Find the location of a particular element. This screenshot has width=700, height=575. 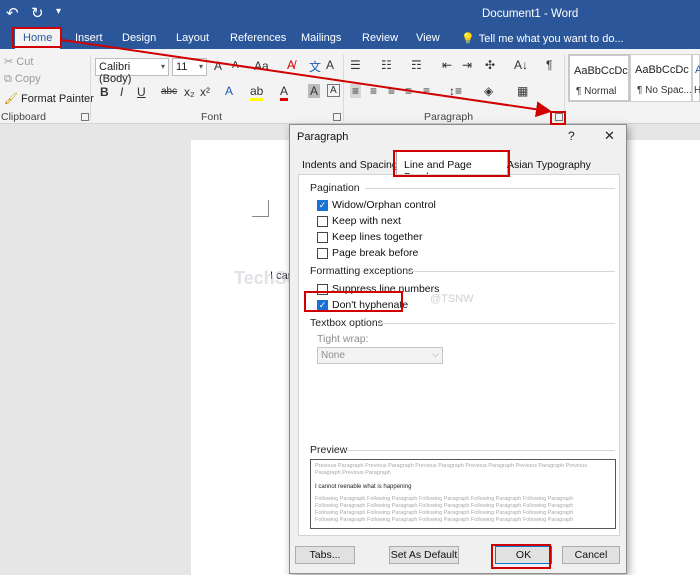

annotation-arrow is located at coordinates (306, 78).